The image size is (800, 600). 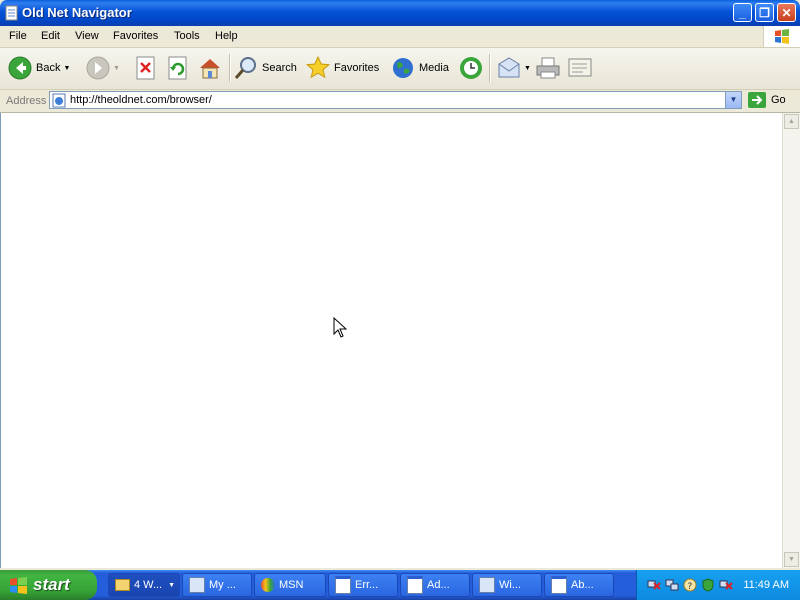 I want to click on network-warning-icon, so click(x=726, y=585).